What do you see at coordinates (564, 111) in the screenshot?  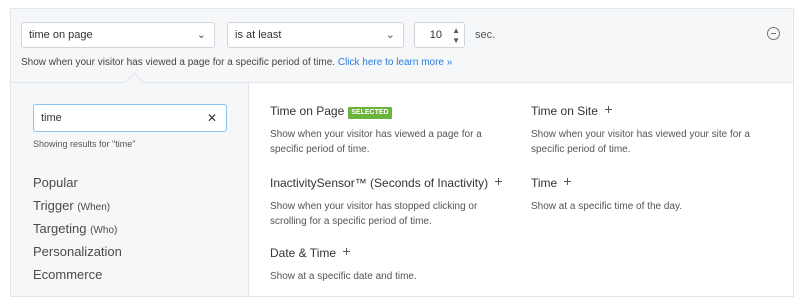 I see `option-title: Time on Site` at bounding box center [564, 111].